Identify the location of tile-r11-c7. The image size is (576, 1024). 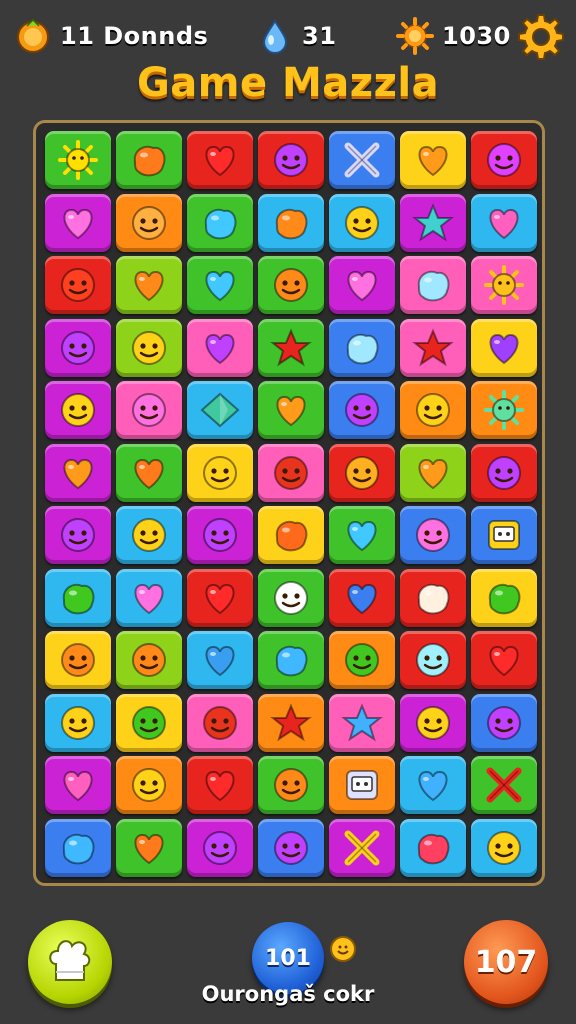
(504, 785).